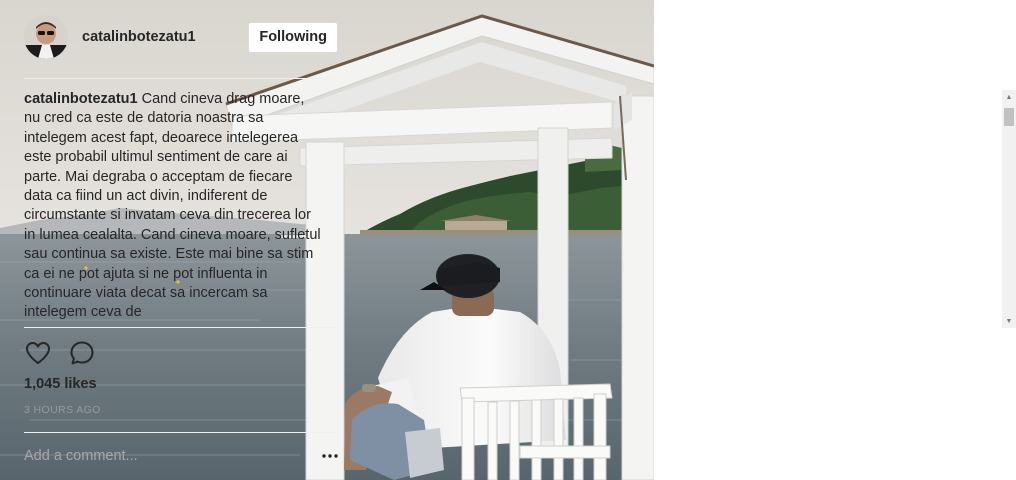  I want to click on scroll-down-arrow-icon: ▼, so click(1009, 321).